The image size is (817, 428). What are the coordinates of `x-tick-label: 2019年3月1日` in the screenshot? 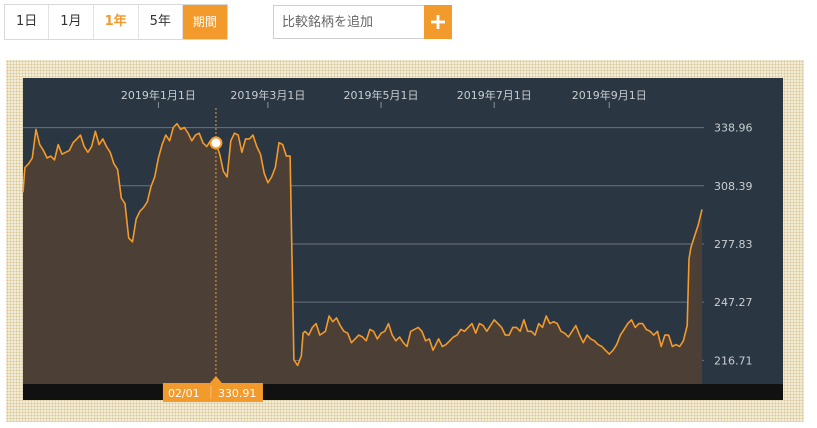 It's located at (267, 95).